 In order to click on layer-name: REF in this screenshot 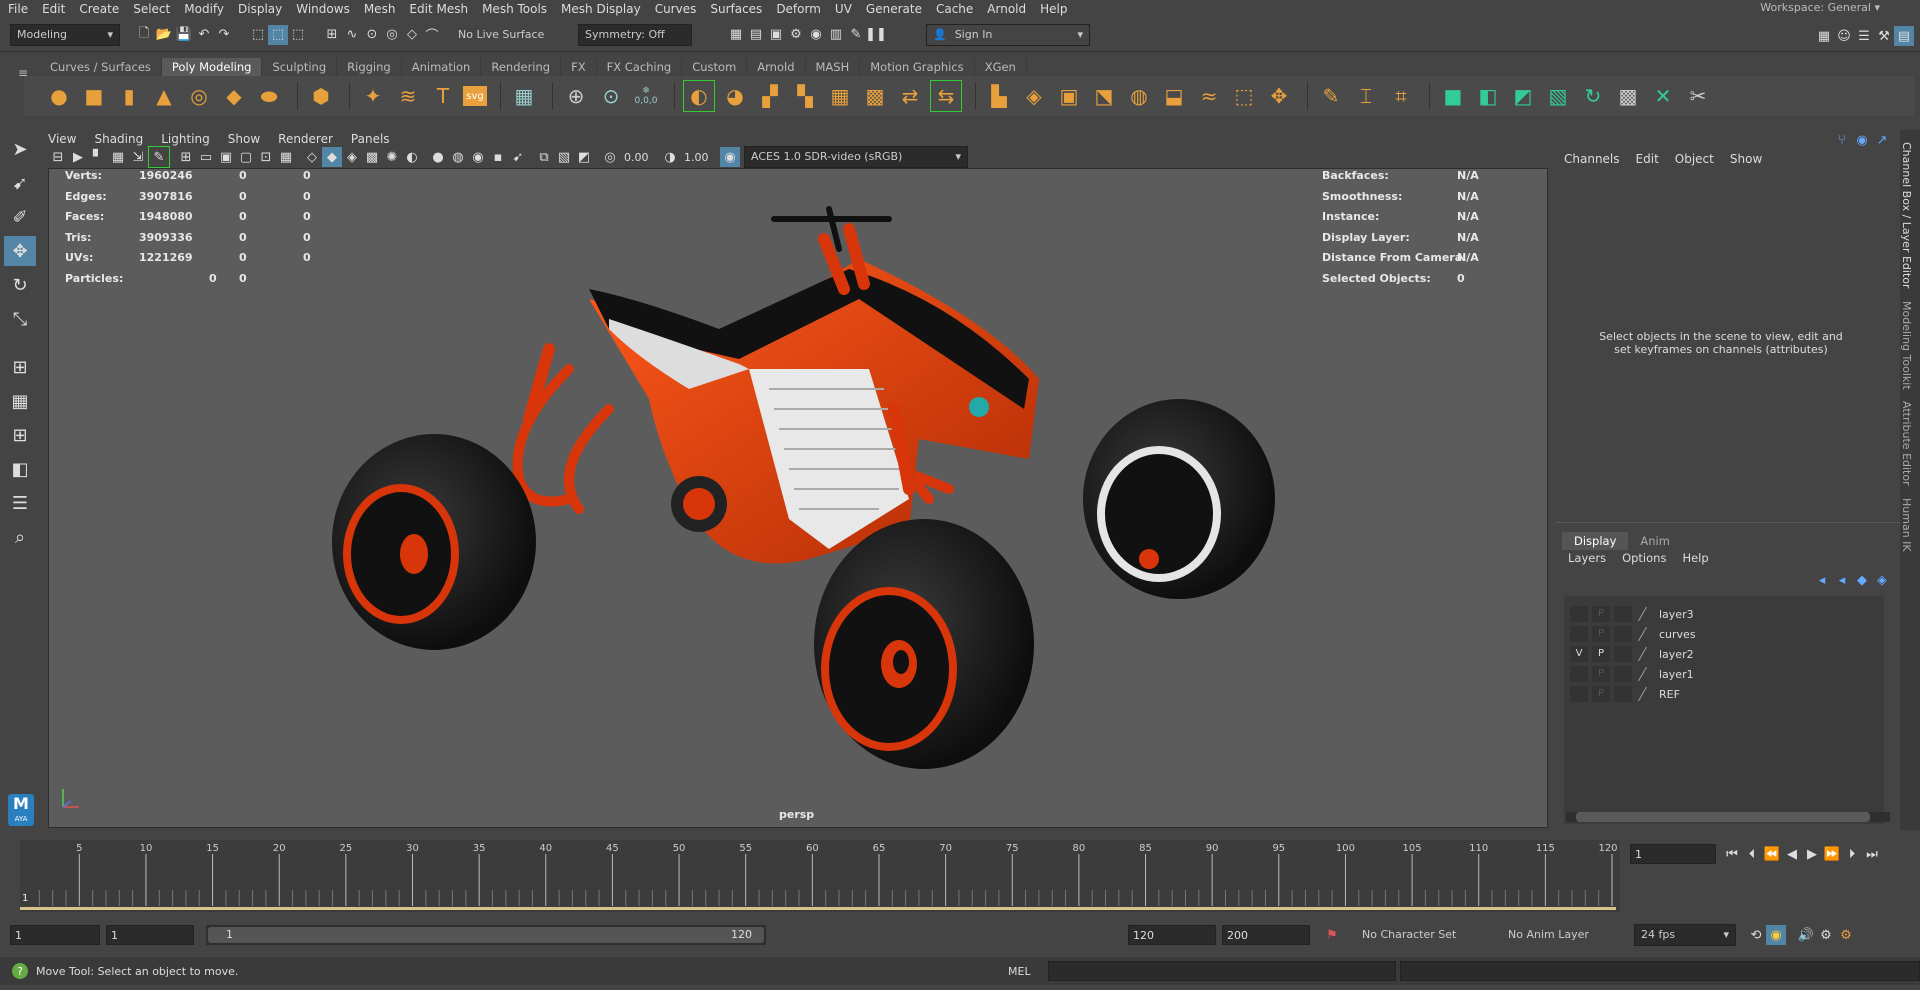, I will do `click(1669, 694)`.